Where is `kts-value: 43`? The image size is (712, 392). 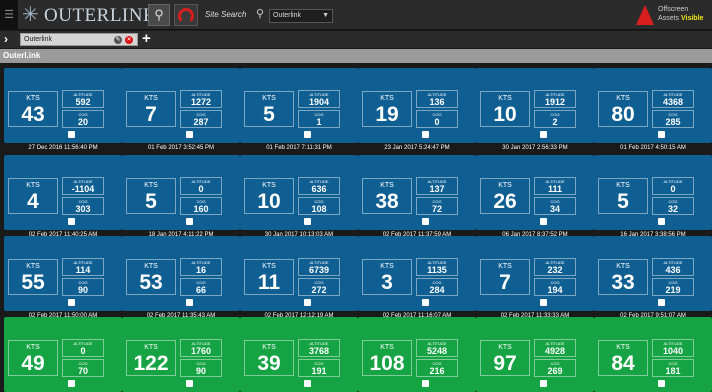
kts-value: 43 is located at coordinates (33, 114).